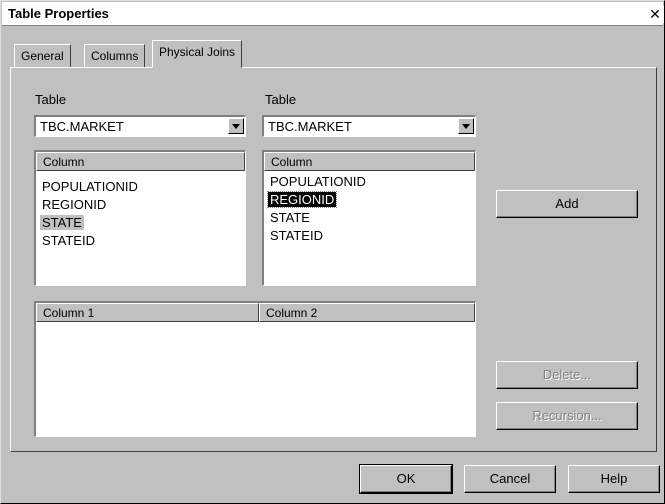 This screenshot has width=665, height=504. Describe the element at coordinates (369, 126) in the screenshot. I see `right-table-select: TBC.MARKET` at that location.